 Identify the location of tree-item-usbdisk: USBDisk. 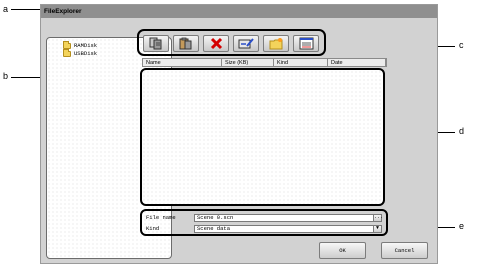
(80, 53).